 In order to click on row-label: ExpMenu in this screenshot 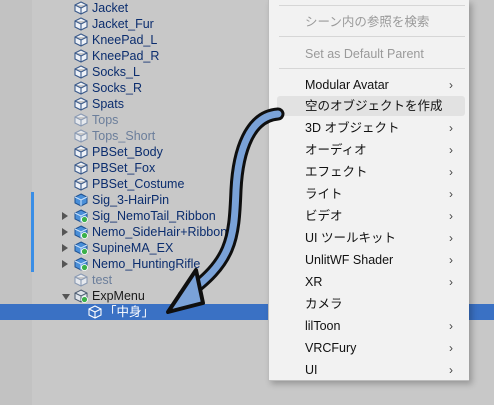, I will do `click(118, 296)`.